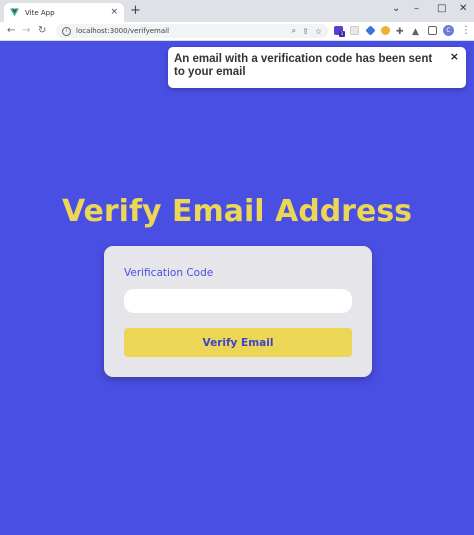 The height and width of the screenshot is (535, 474). I want to click on browser-menu-icon: ⋮, so click(466, 31).